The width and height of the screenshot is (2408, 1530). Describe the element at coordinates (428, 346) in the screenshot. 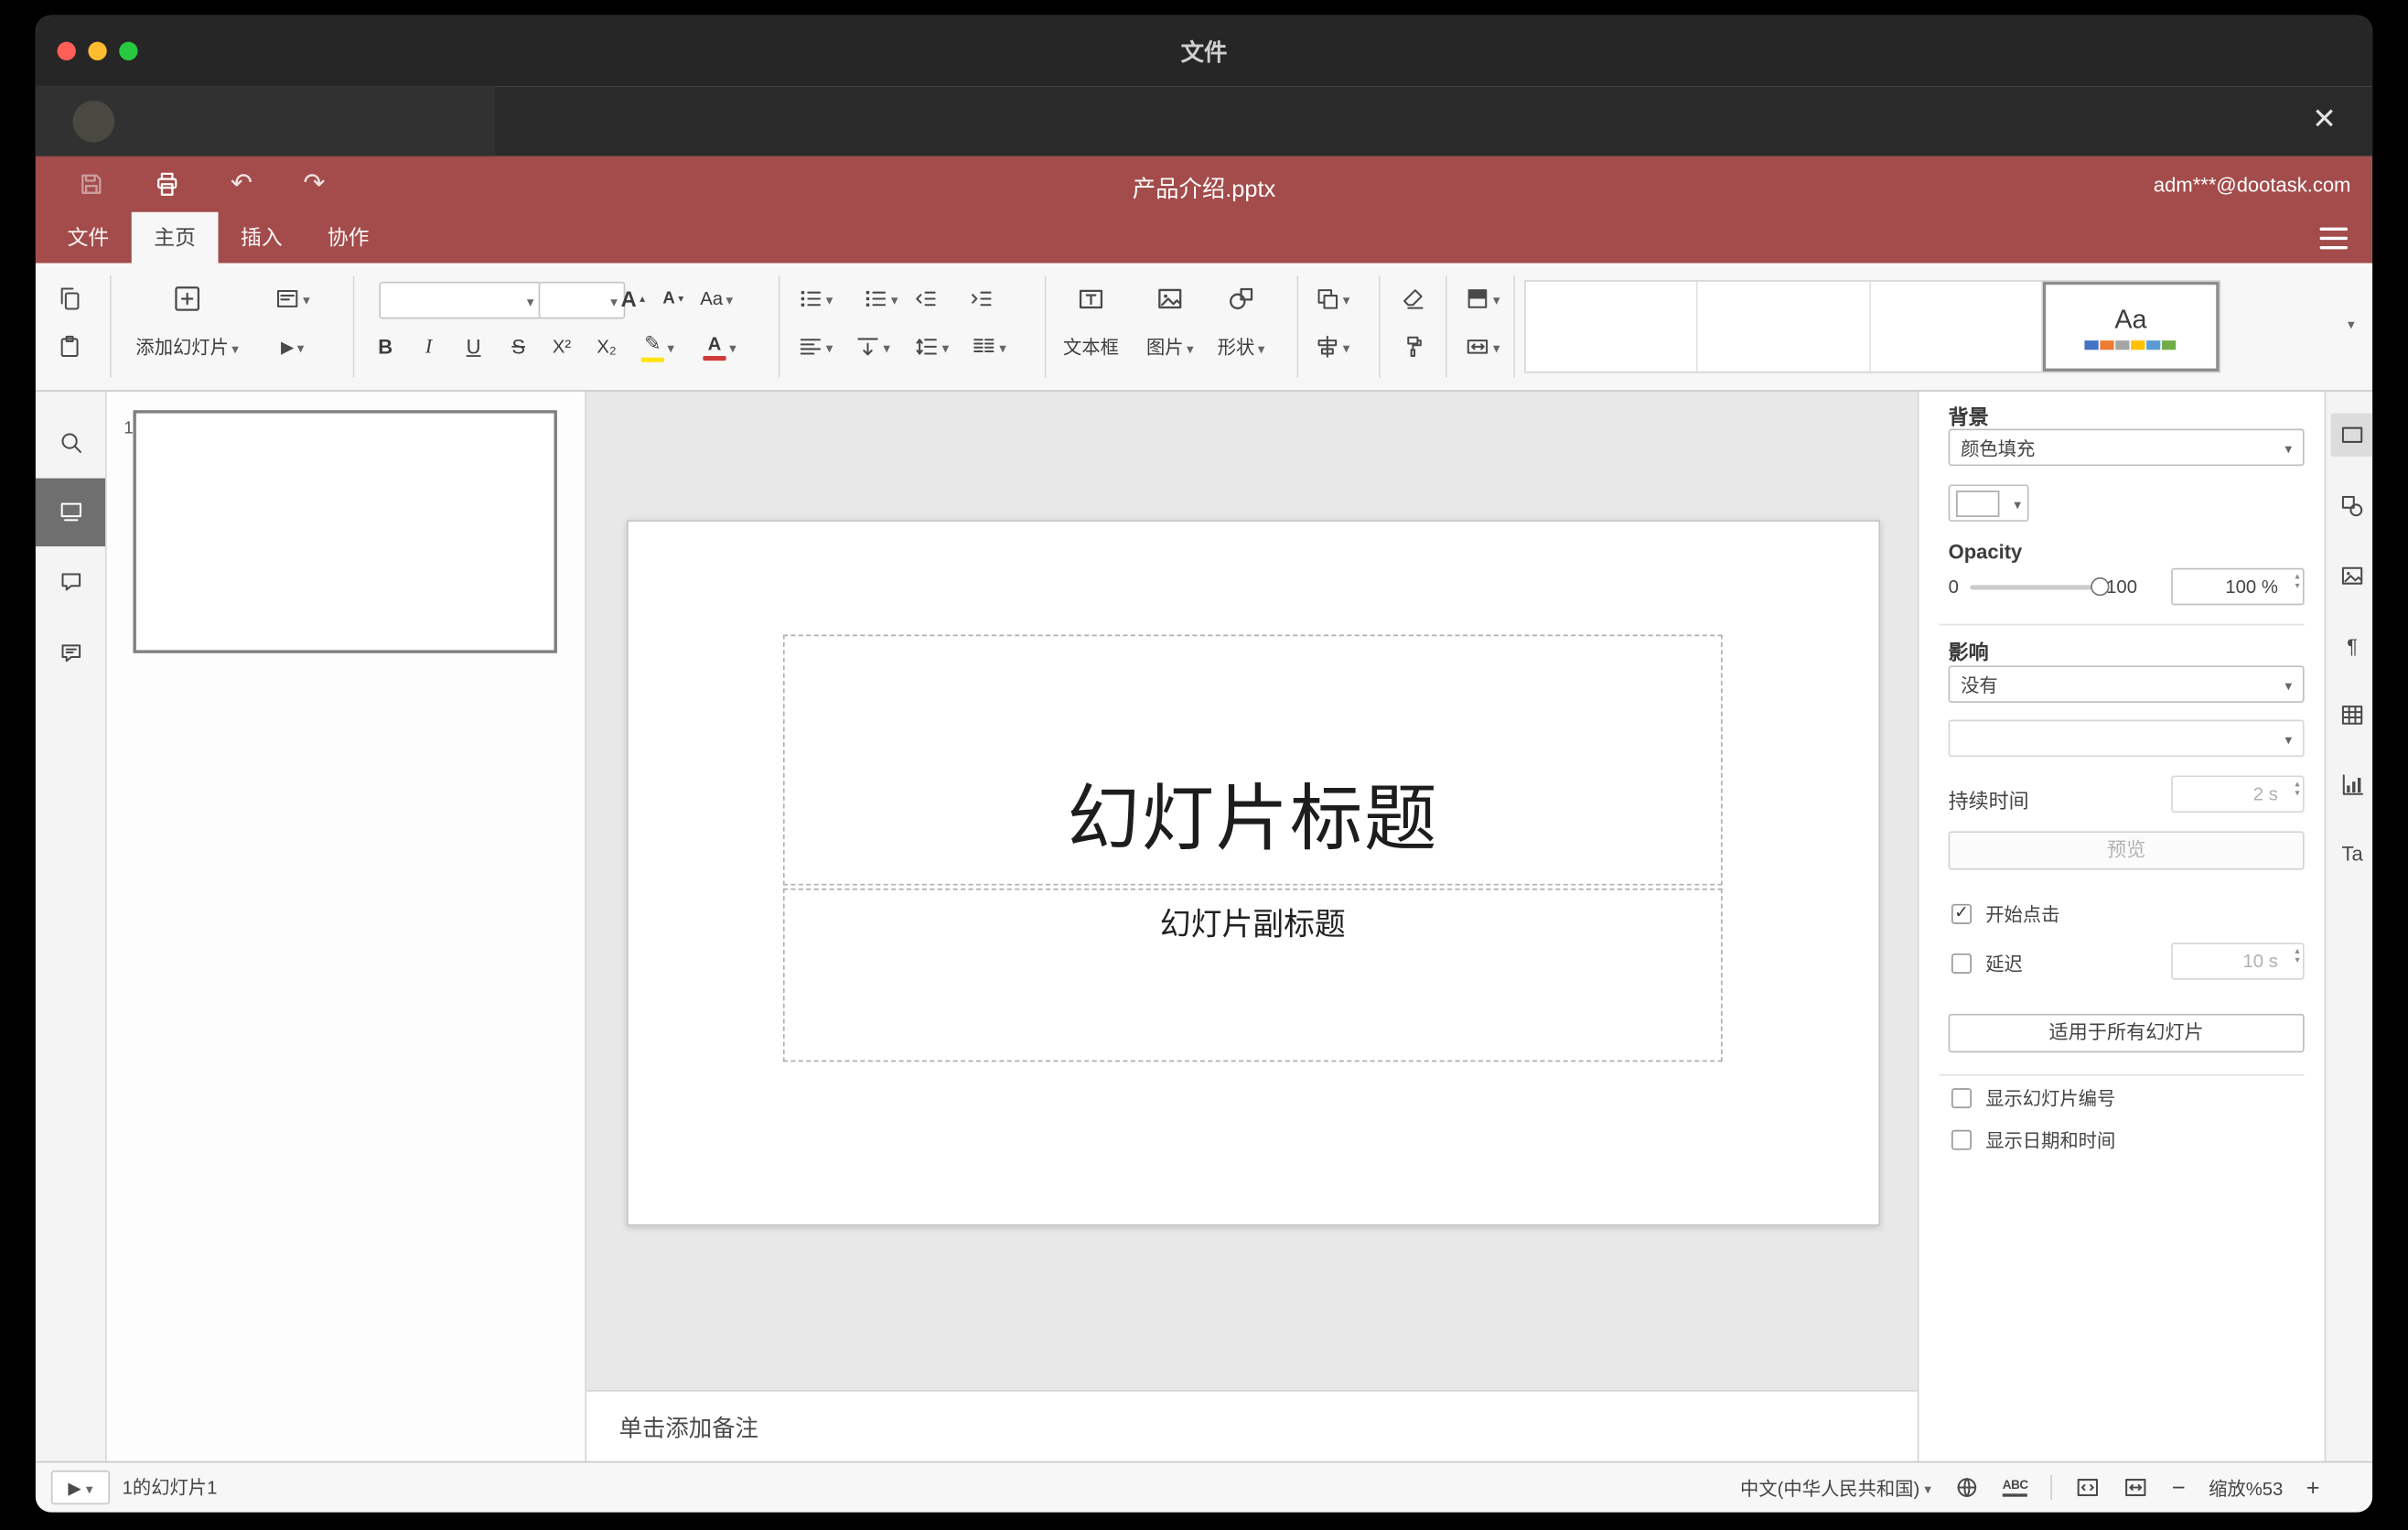

I see `italic-button: I` at that location.